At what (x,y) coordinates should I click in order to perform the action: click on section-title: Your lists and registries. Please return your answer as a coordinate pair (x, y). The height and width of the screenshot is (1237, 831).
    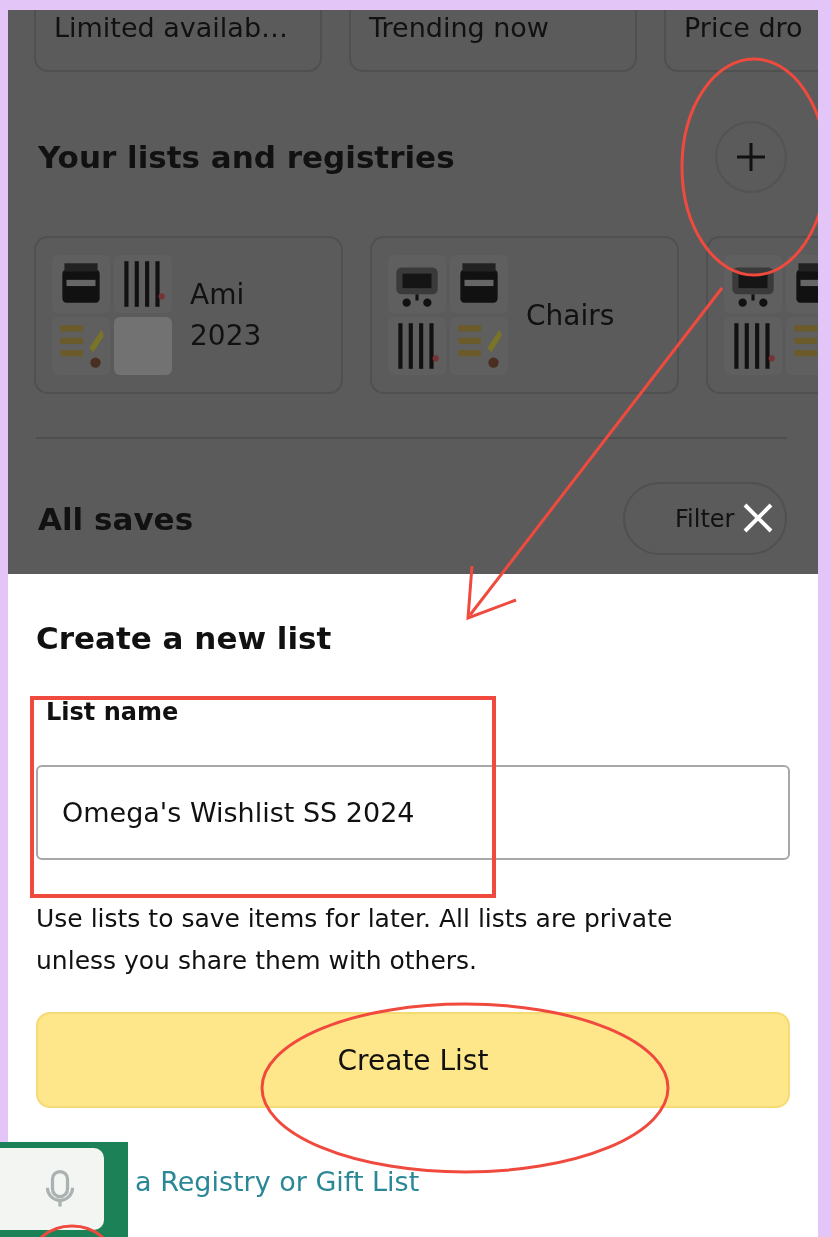
    Looking at the image, I should click on (246, 157).